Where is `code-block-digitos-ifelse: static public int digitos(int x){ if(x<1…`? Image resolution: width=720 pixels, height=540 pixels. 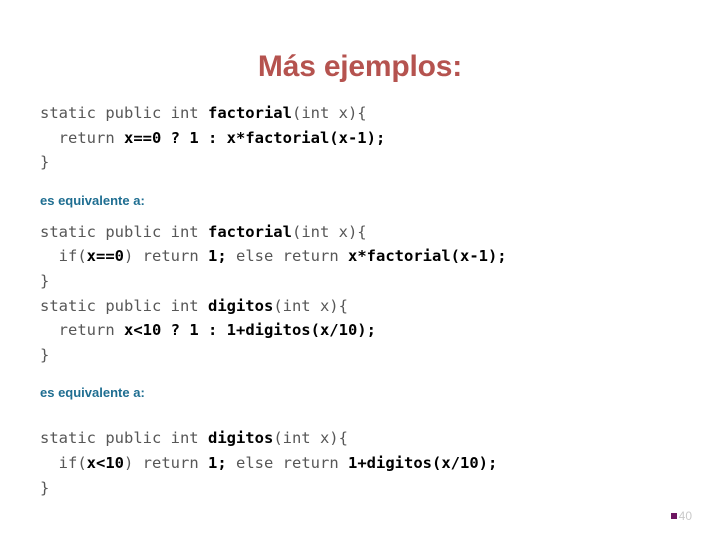
code-block-digitos-ifelse: static public int digitos(int x){ if(x<1… is located at coordinates (364, 463).